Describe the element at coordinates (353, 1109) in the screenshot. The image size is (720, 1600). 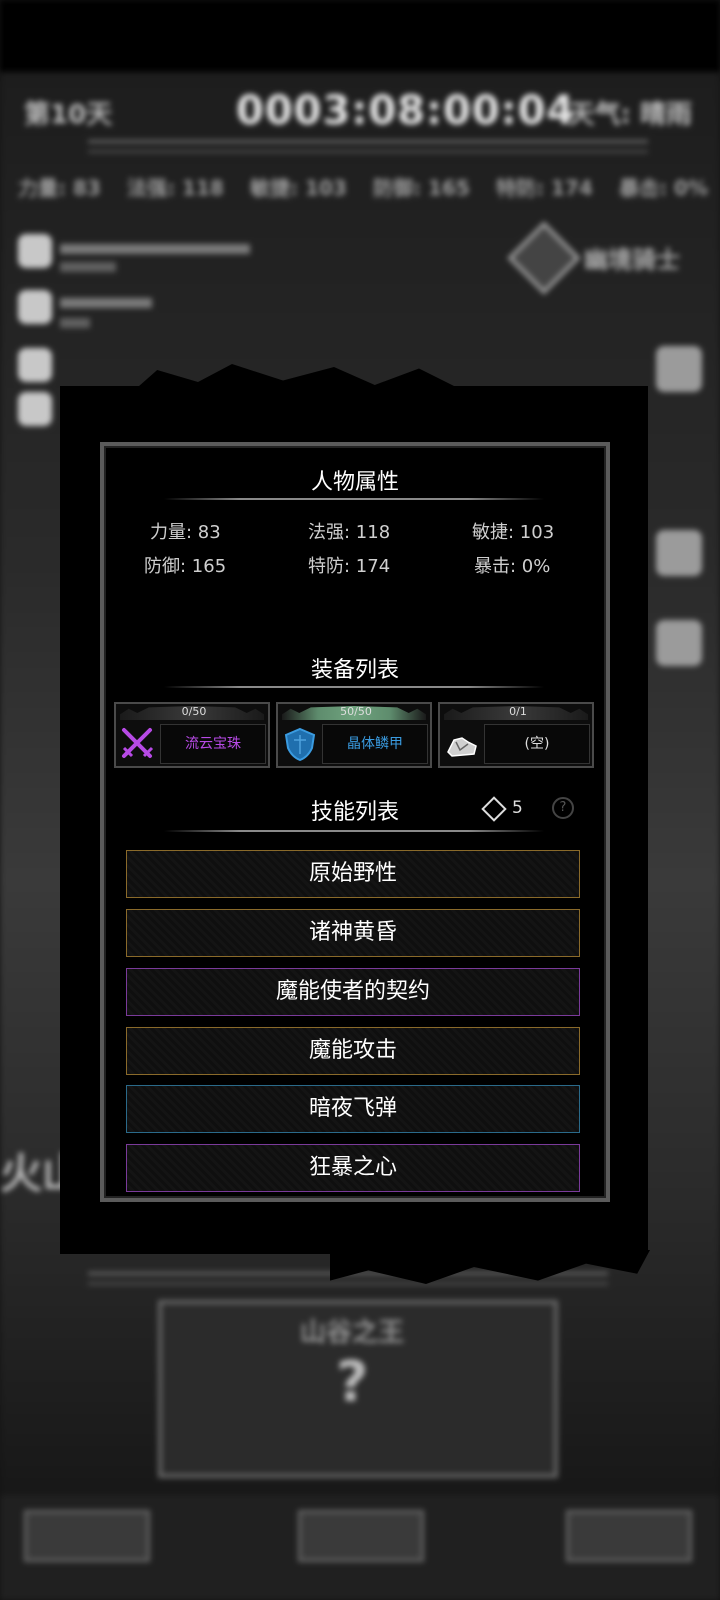
I see `skill-item: 暗夜飞弹` at that location.